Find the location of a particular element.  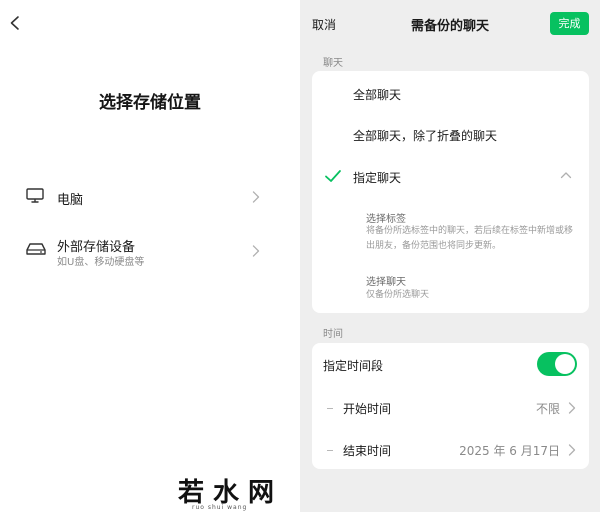

external-drive-icon is located at coordinates (36, 249).